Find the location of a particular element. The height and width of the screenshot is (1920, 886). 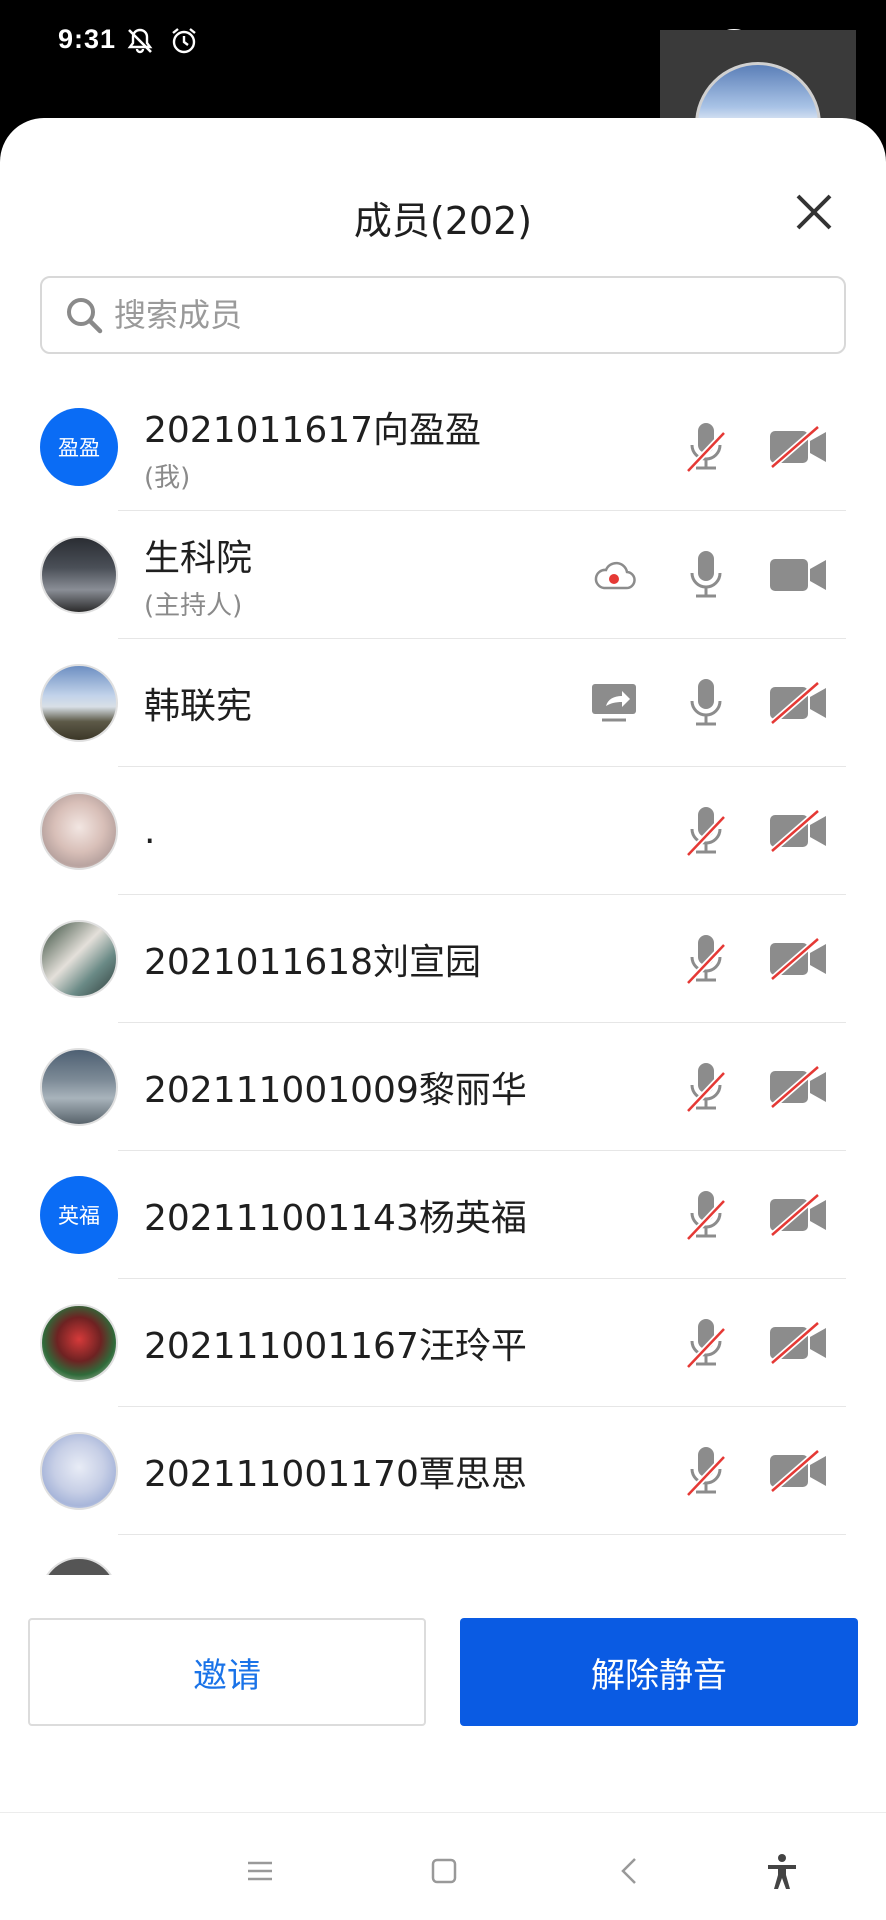

member-name: 韩联宪 is located at coordinates (198, 706).